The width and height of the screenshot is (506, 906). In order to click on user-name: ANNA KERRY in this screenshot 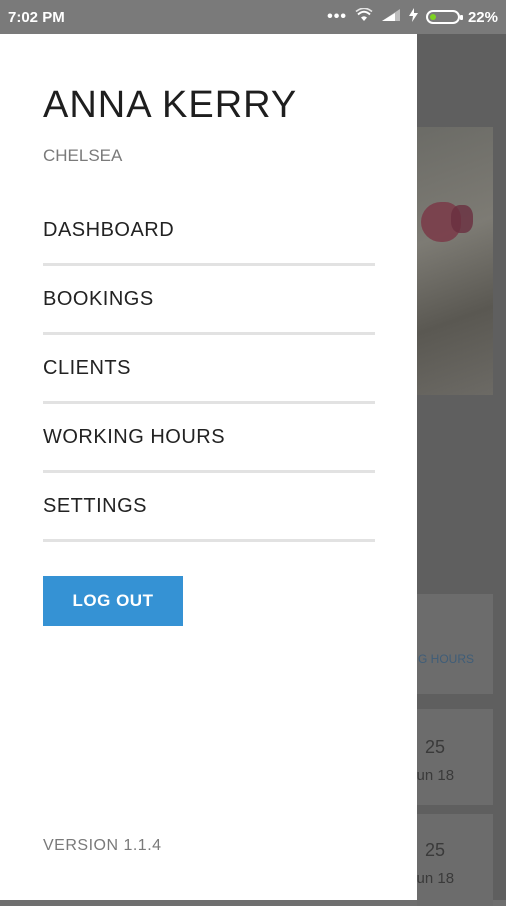, I will do `click(170, 105)`.